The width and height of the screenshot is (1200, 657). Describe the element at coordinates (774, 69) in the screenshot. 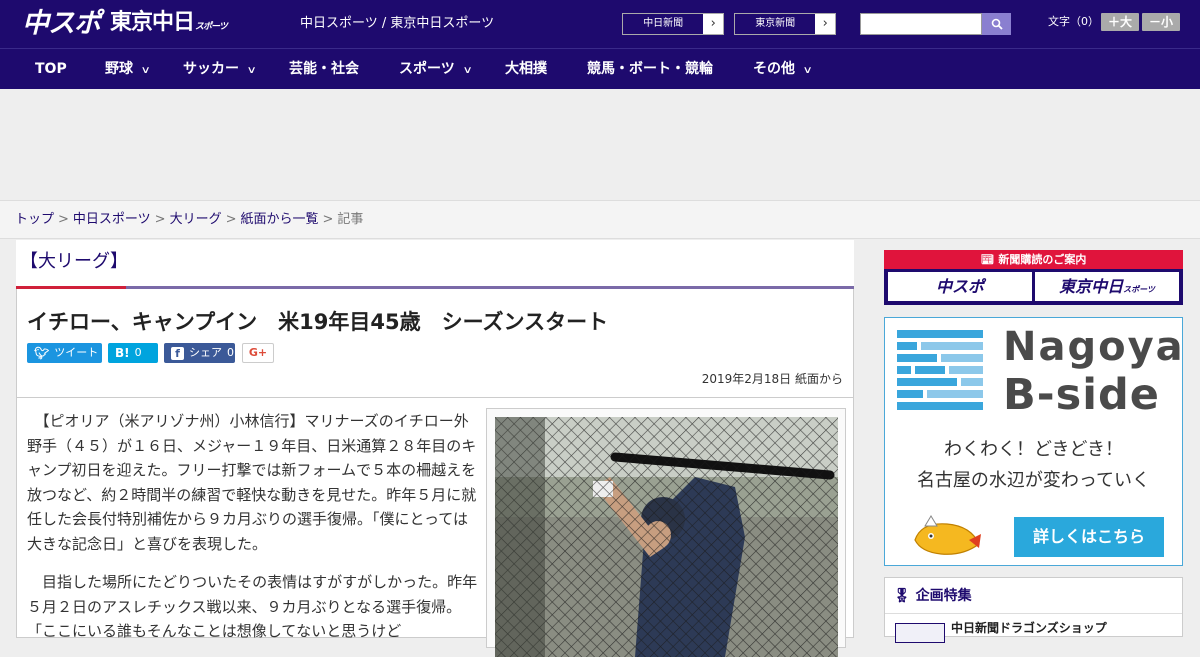

I see `nav-label: その他` at that location.